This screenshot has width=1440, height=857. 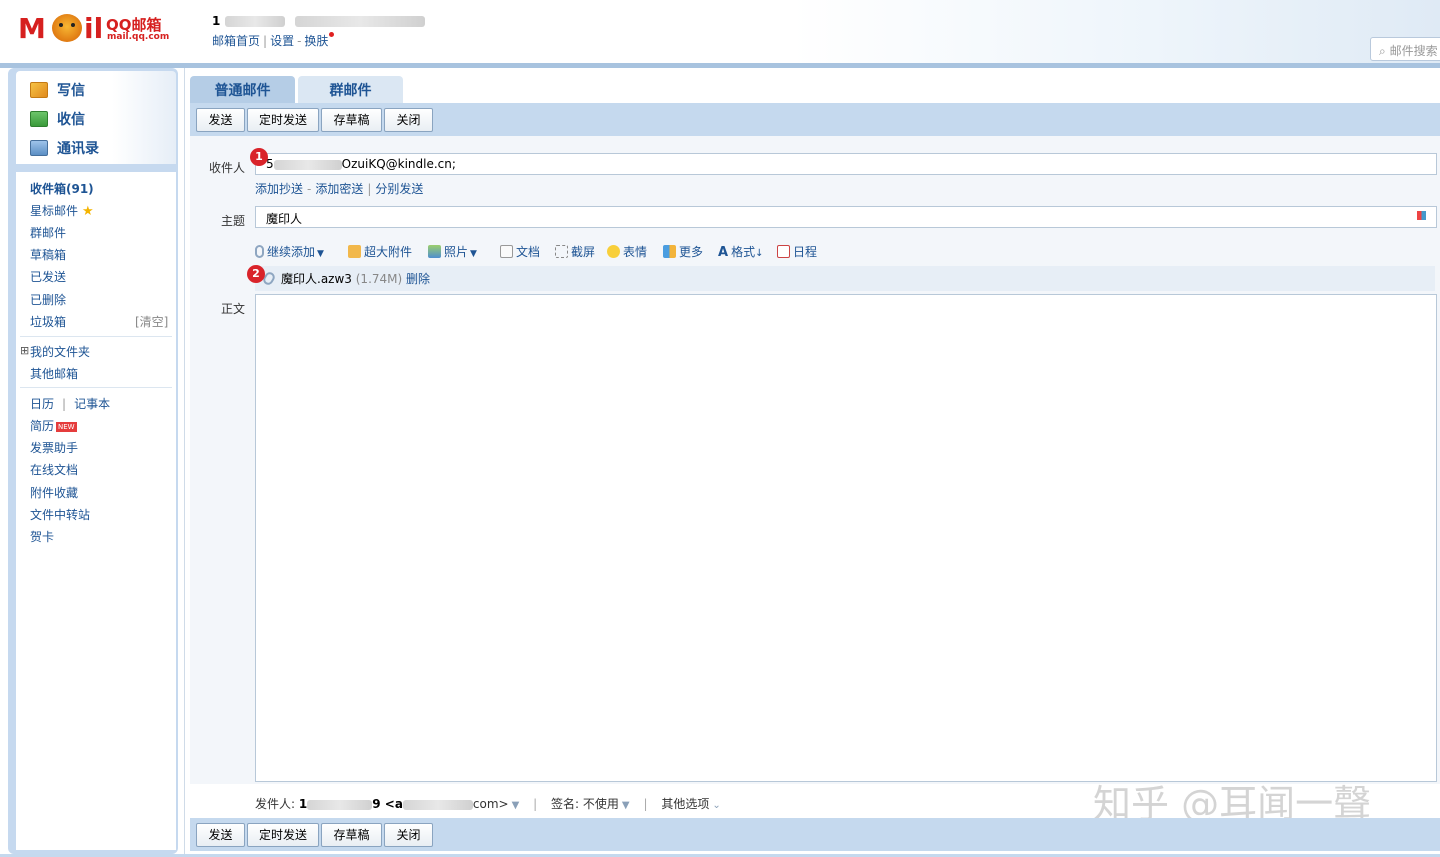 What do you see at coordinates (24, 350) in the screenshot?
I see `expand-toggle-icon: ⊞` at bounding box center [24, 350].